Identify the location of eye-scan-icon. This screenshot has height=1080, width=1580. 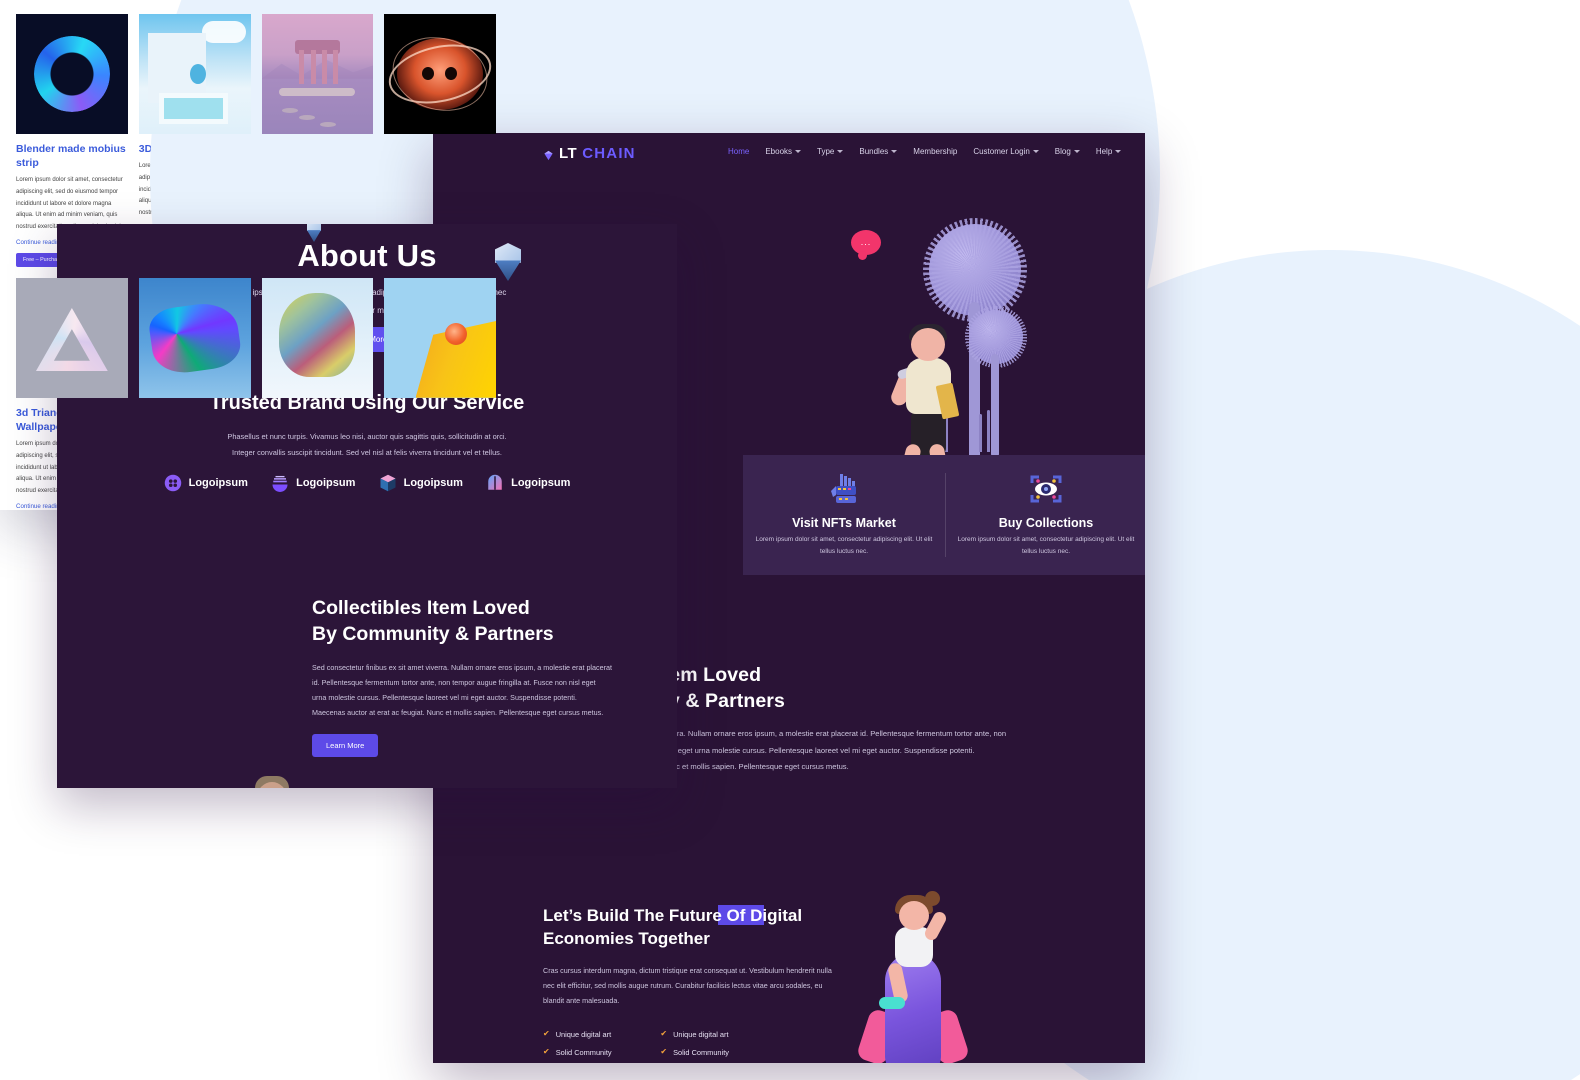
(1046, 492).